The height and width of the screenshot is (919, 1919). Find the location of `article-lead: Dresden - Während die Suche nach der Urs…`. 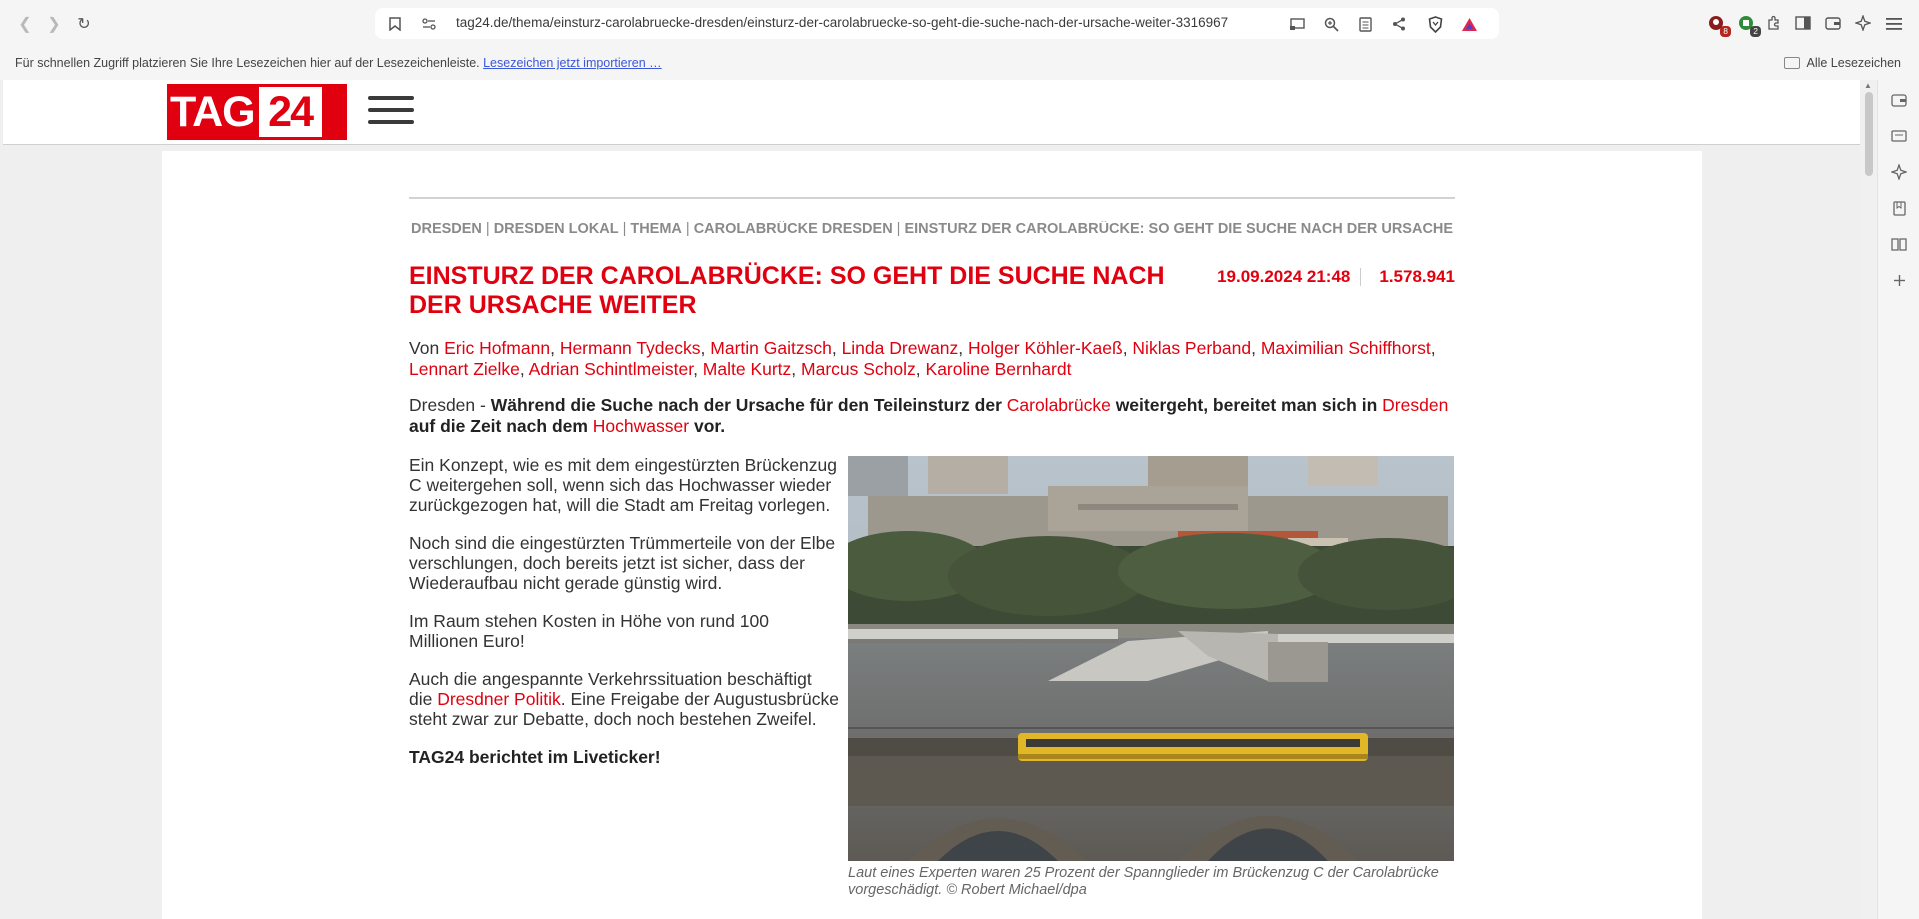

article-lead: Dresden - Während die Suche nach der Urs… is located at coordinates (939, 416).